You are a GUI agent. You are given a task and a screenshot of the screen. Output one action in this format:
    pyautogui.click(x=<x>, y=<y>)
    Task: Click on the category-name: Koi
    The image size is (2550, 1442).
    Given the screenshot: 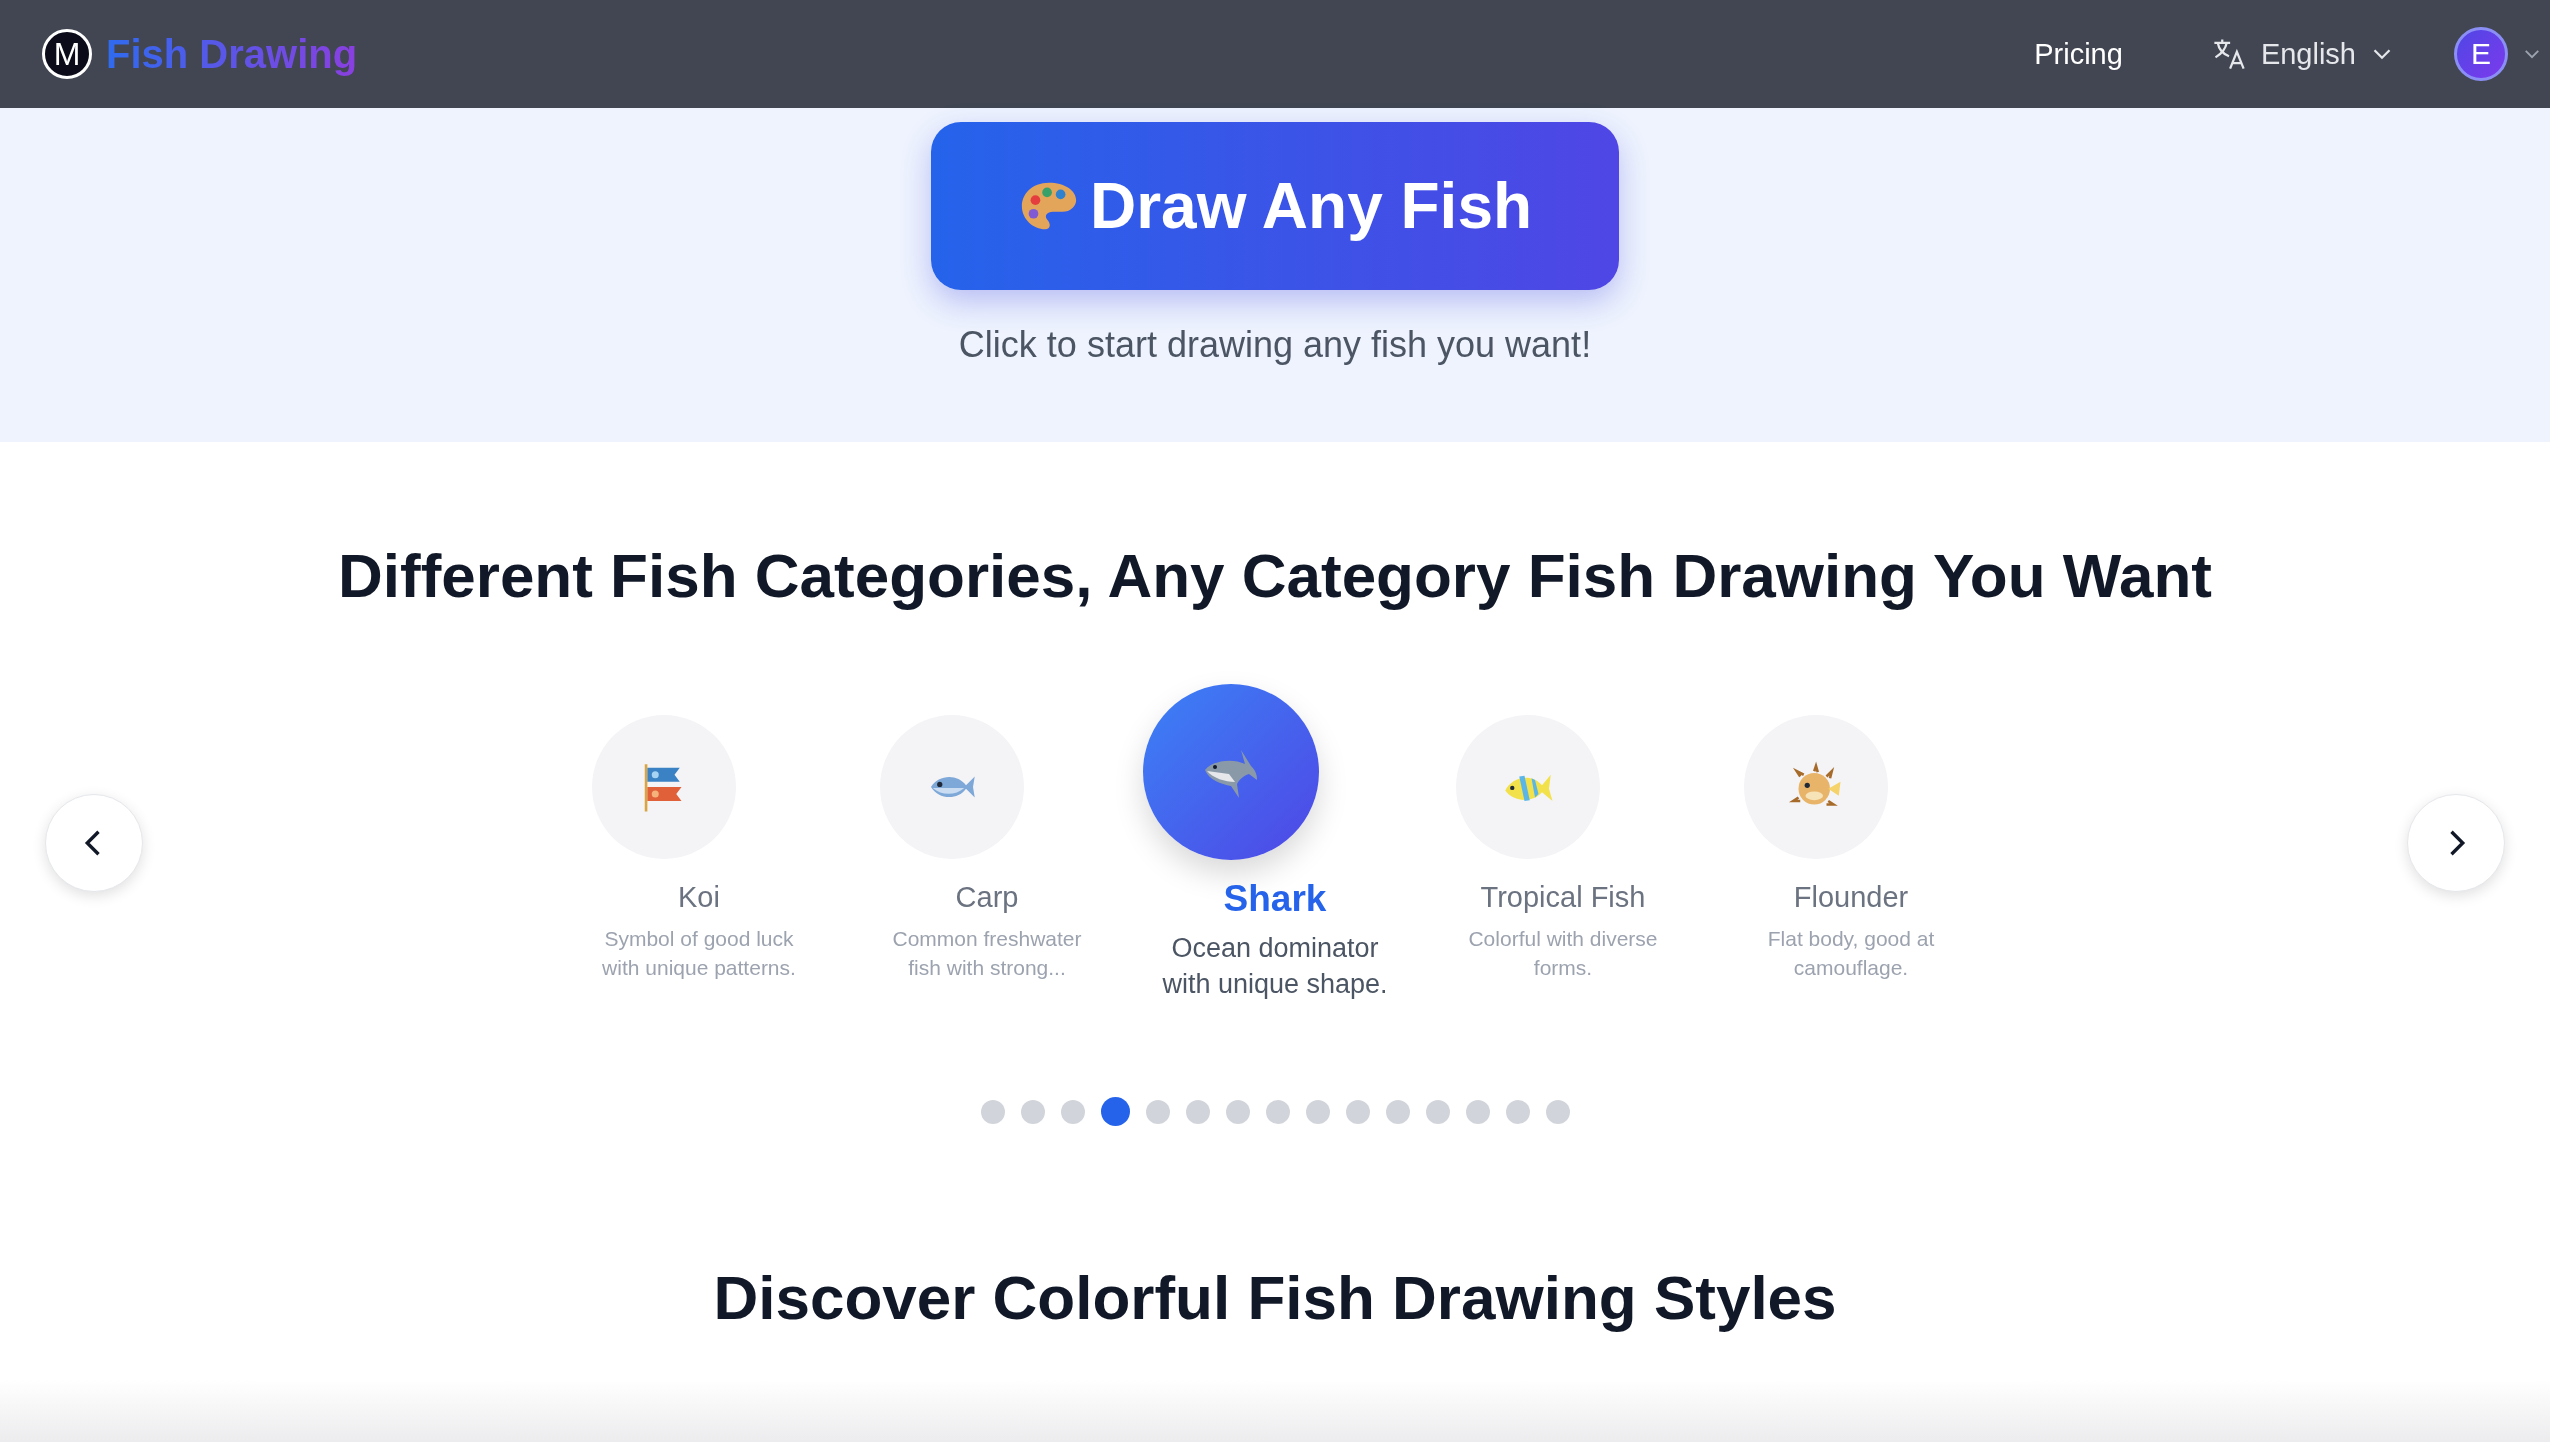 What is the action you would take?
    pyautogui.click(x=699, y=897)
    